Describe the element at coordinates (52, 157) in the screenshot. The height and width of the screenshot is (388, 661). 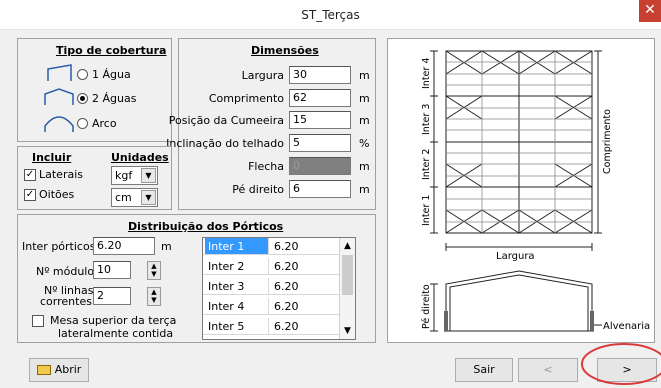
I see `incluir-heading: Incluir` at that location.